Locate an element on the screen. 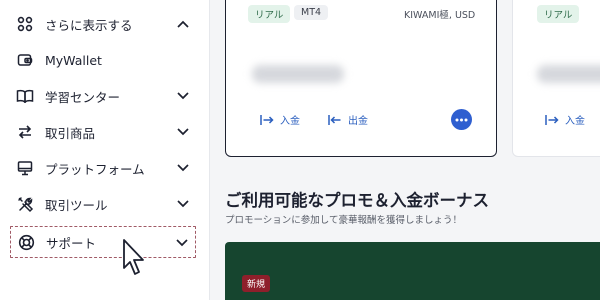 The height and width of the screenshot is (300, 600). sidebar-item-label: 取引商品 is located at coordinates (70, 133).